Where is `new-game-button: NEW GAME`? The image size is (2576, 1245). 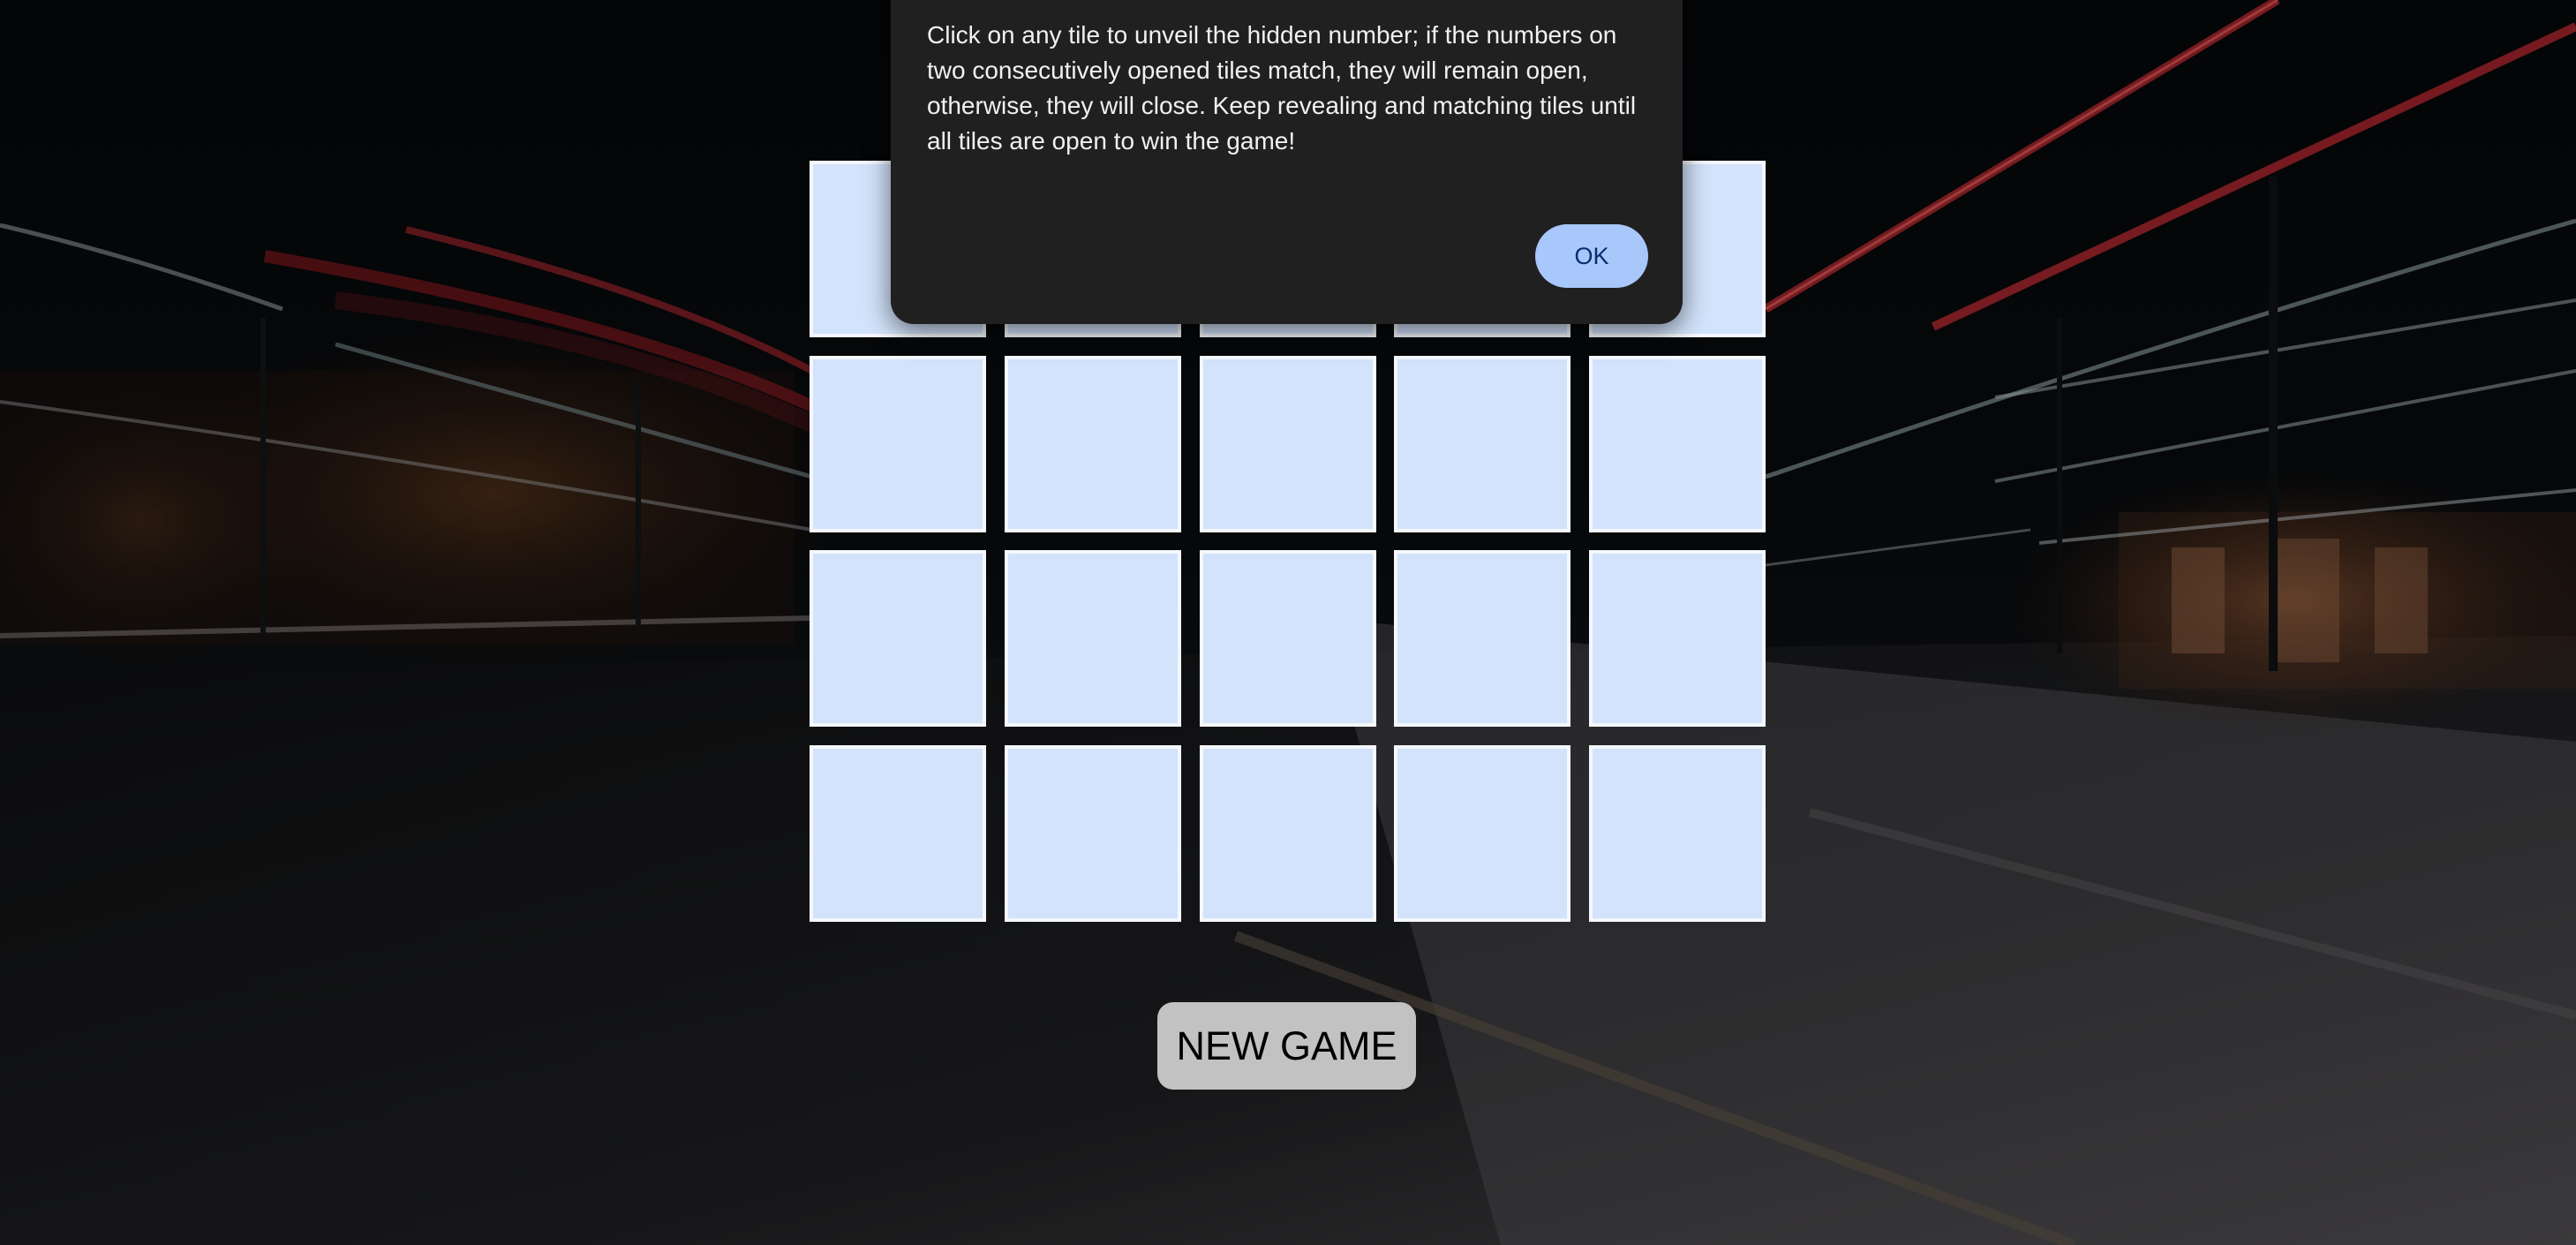
new-game-button: NEW GAME is located at coordinates (1287, 1046).